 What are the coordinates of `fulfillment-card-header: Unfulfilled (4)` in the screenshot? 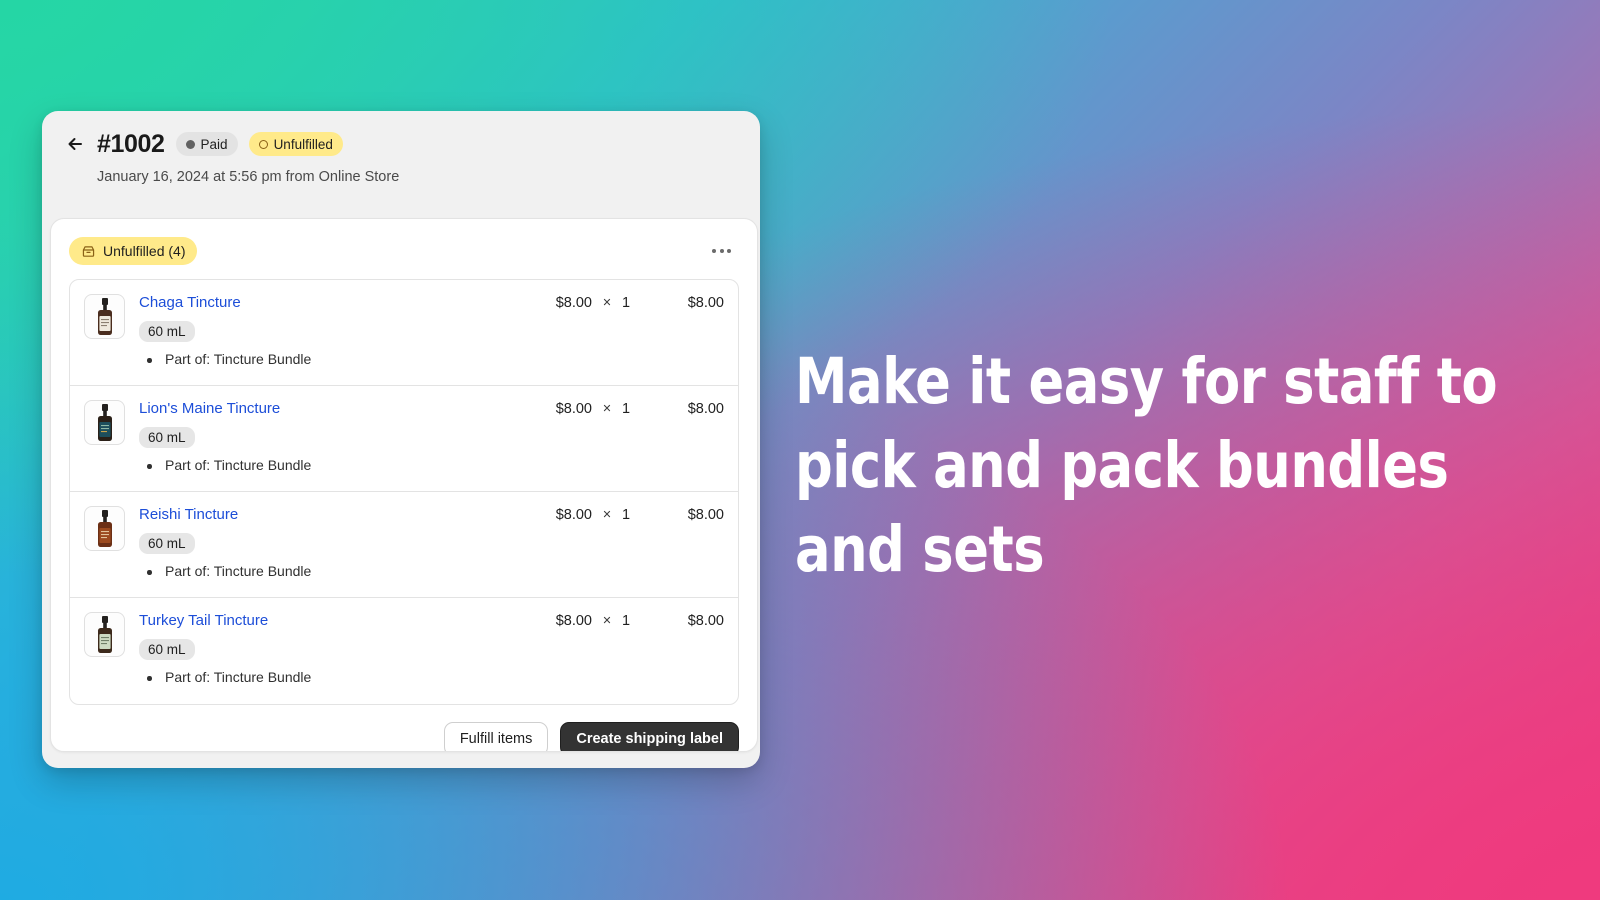 It's located at (404, 242).